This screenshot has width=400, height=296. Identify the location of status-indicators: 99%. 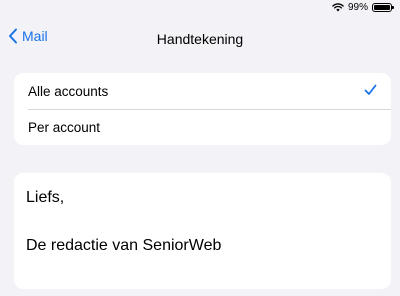
(363, 7).